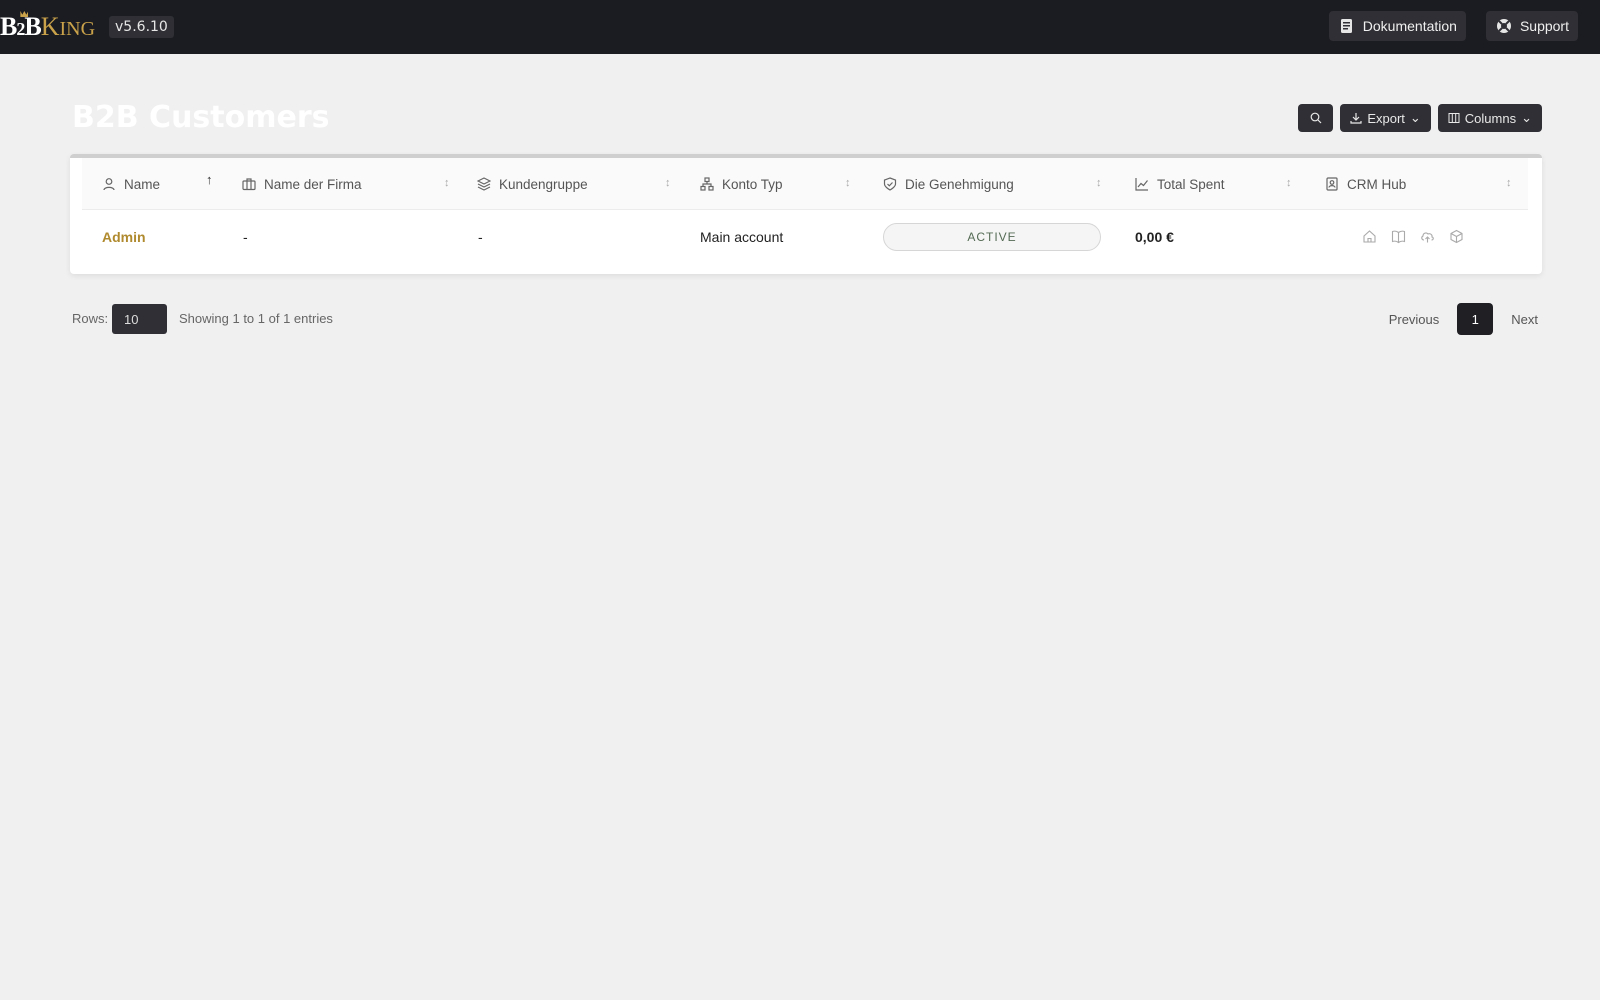 The height and width of the screenshot is (1000, 1600). I want to click on top-bar: B 2 B KING v5.6.10 Dokumentation Support, so click(800, 27).